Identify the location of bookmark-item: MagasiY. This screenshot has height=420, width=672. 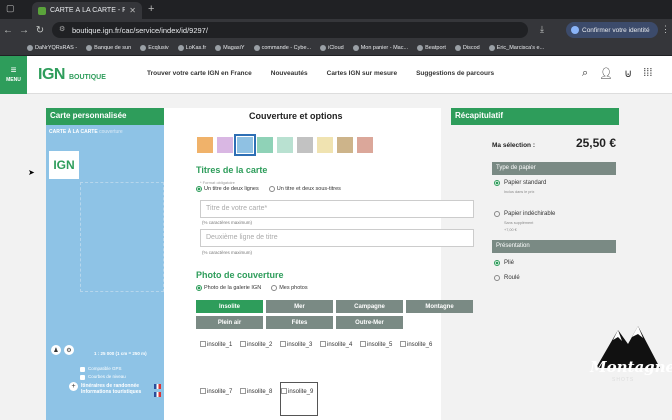
(230, 48).